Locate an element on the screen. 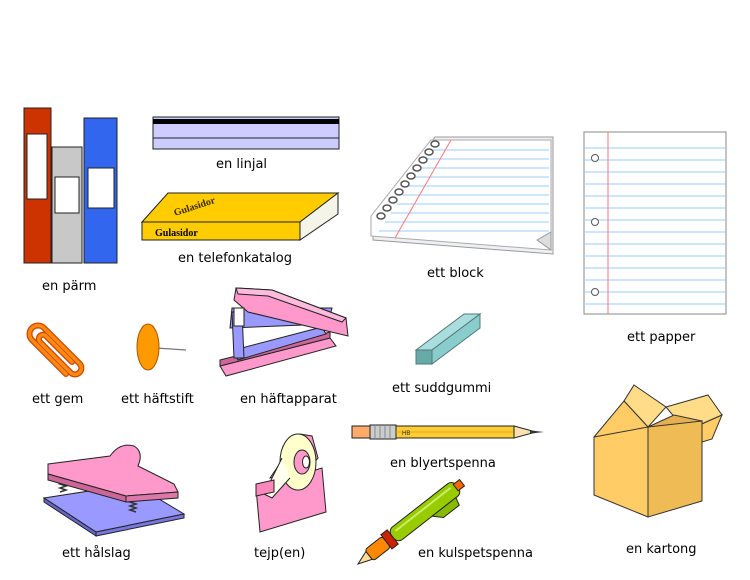  paper-icon is located at coordinates (655, 223).